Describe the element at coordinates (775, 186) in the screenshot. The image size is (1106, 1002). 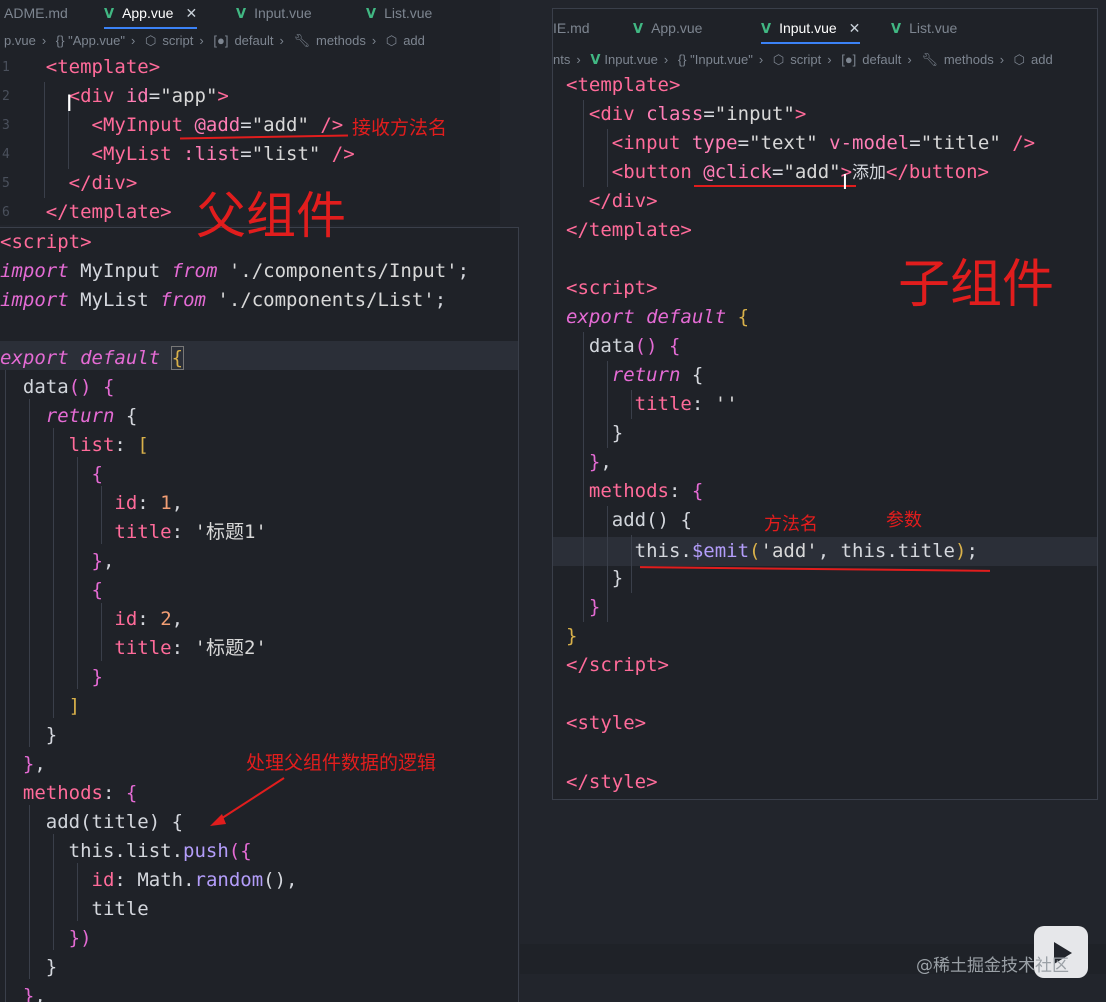
I see `underline-click` at that location.